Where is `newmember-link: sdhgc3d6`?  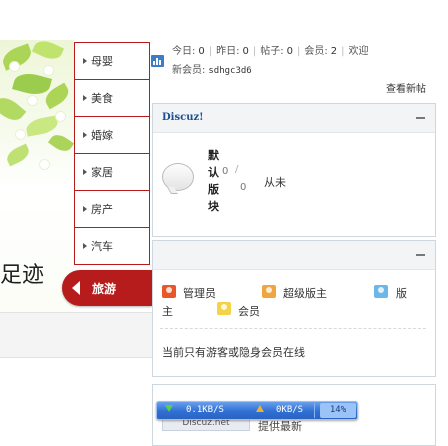
newmember-link: sdhgc3d6 is located at coordinates (229, 71).